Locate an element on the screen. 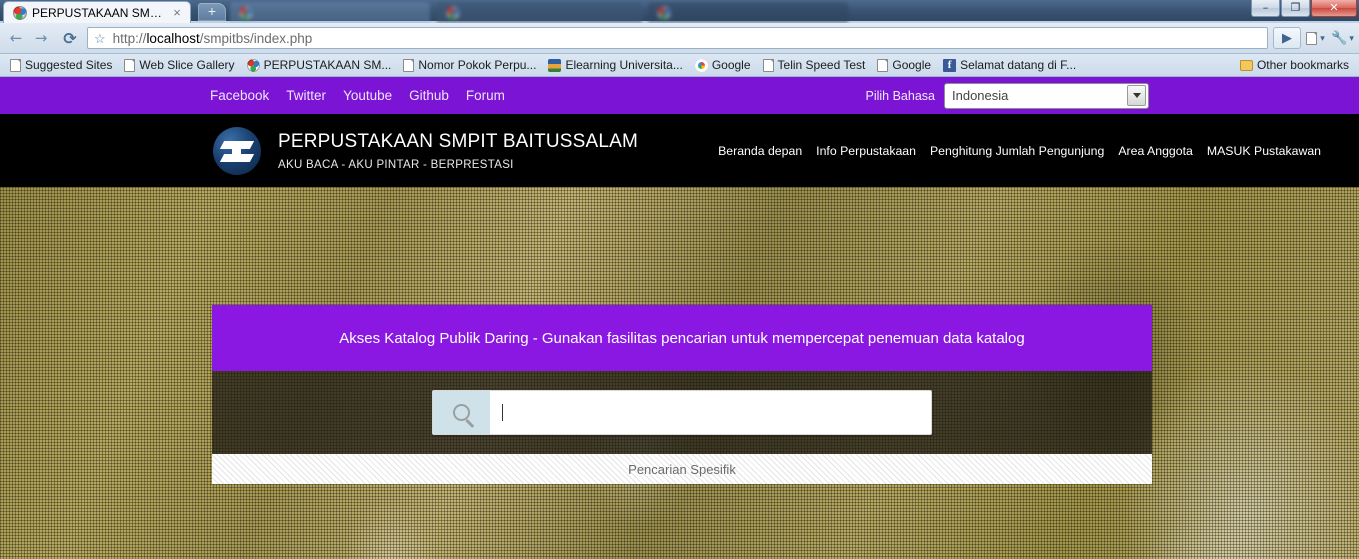 This screenshot has width=1359, height=559. nav-info-perpustakaan: Info Perpustakaan is located at coordinates (866, 151).